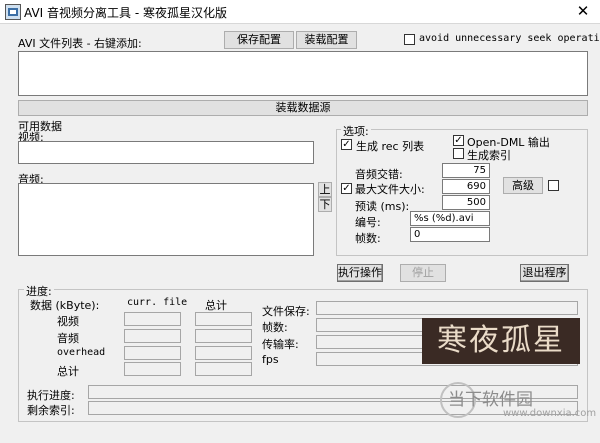  What do you see at coordinates (501, 341) in the screenshot?
I see `watermark-logo: 寒夜孤星` at bounding box center [501, 341].